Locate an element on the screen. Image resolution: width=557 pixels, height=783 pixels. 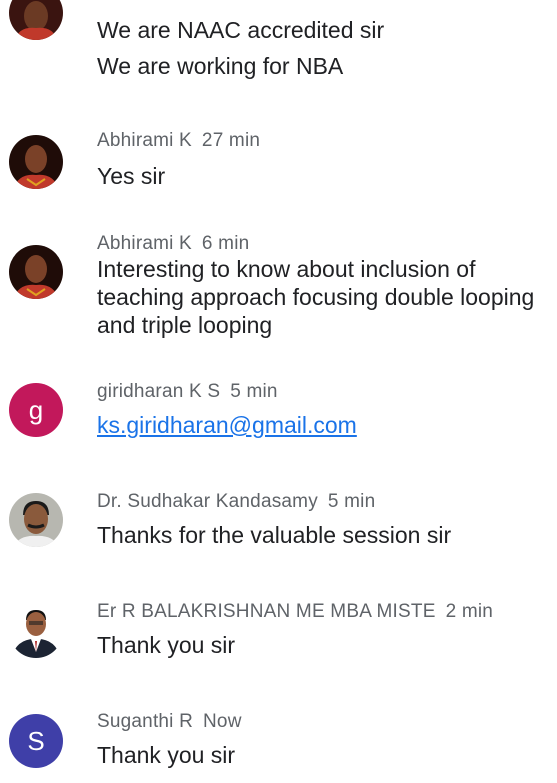
author-name: Suganthi R is located at coordinates (145, 721).